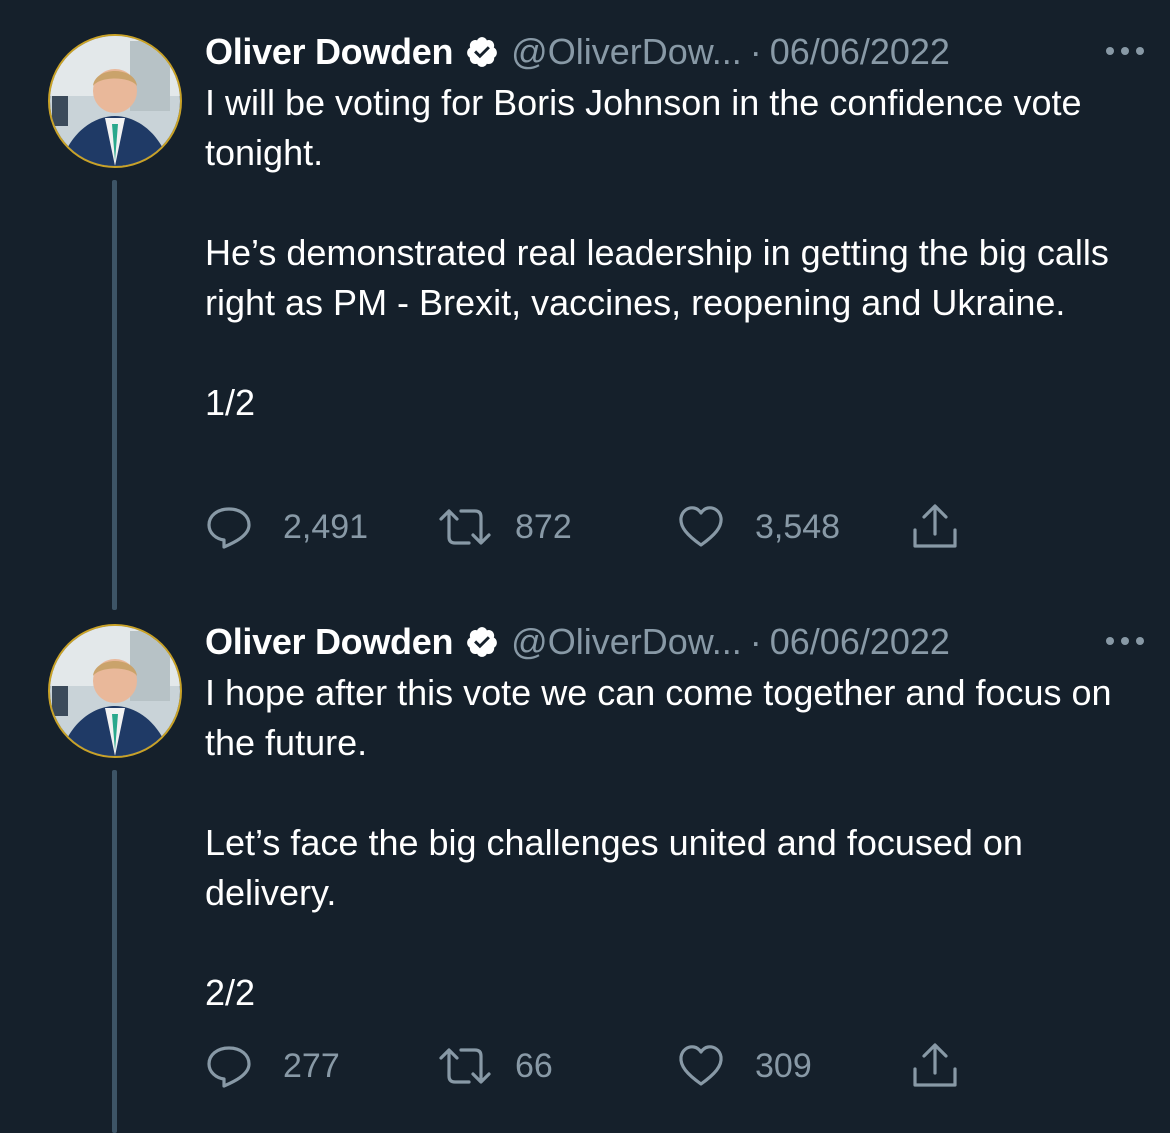  Describe the element at coordinates (798, 526) in the screenshot. I see `like-count: 3,548` at that location.